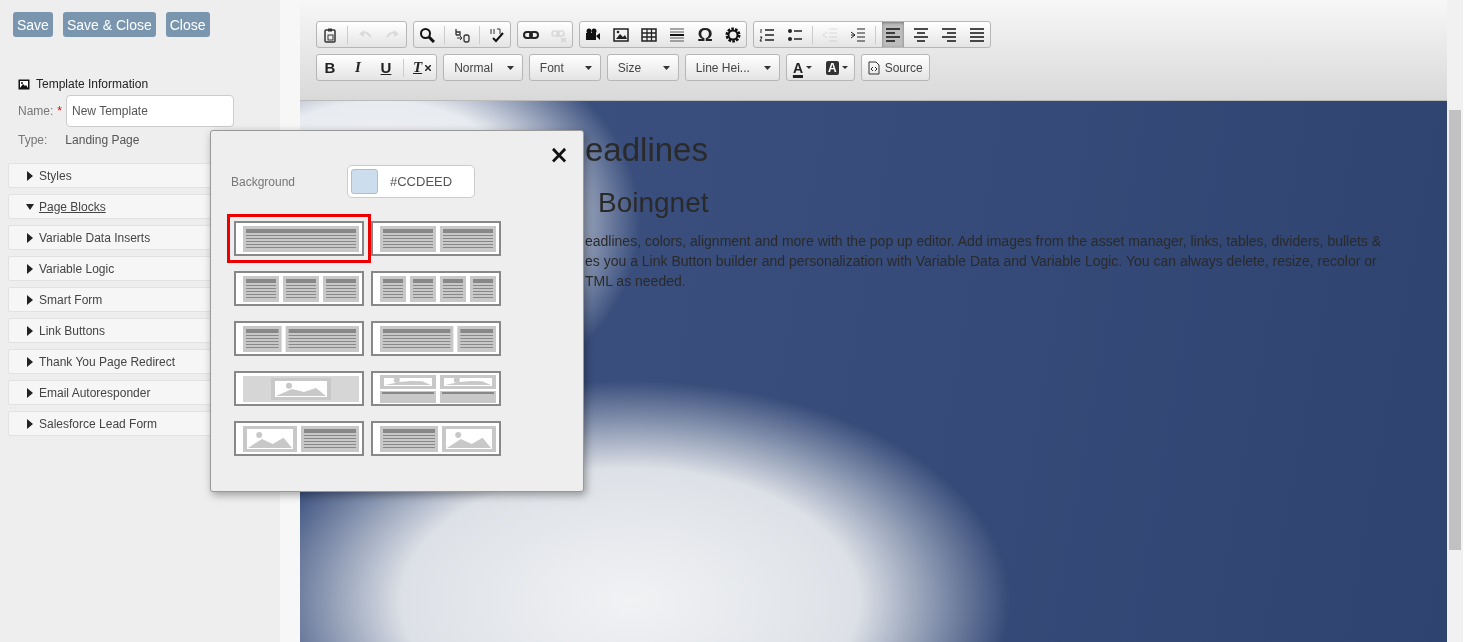  What do you see at coordinates (299, 238) in the screenshot?
I see `layout-option` at bounding box center [299, 238].